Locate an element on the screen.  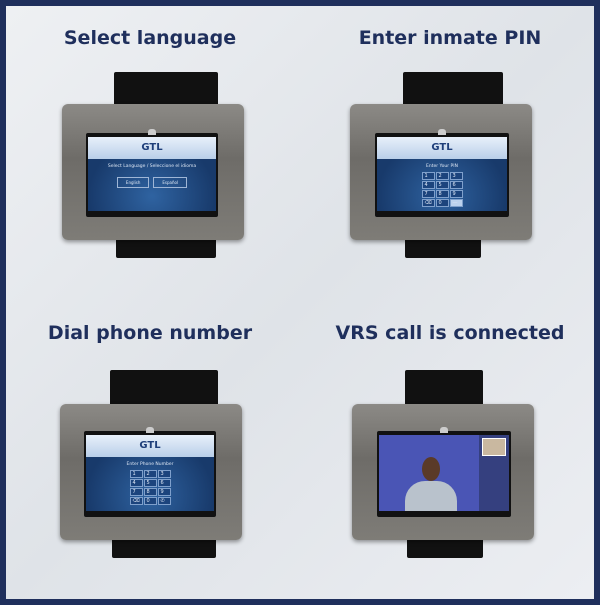
panel-title: VRS call is connected is located at coordinates (450, 333).